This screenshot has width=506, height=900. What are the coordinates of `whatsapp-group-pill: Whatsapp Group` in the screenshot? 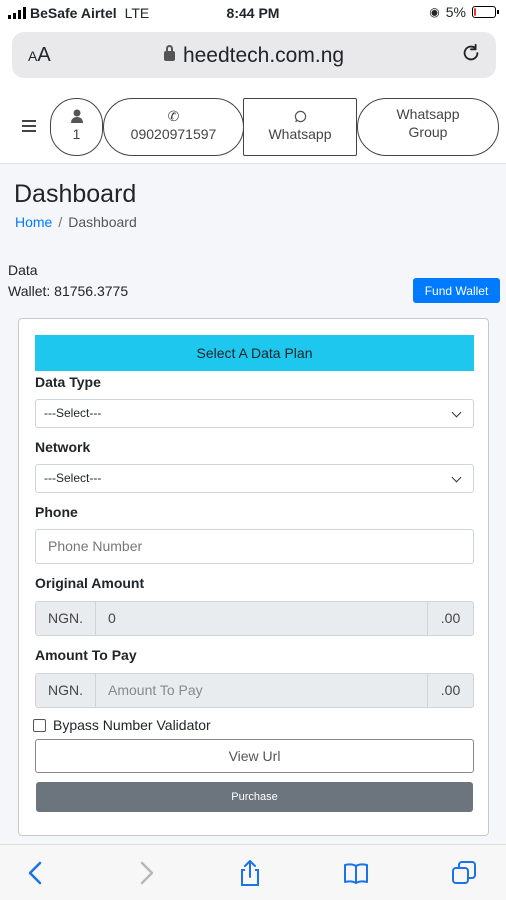 It's located at (428, 127).